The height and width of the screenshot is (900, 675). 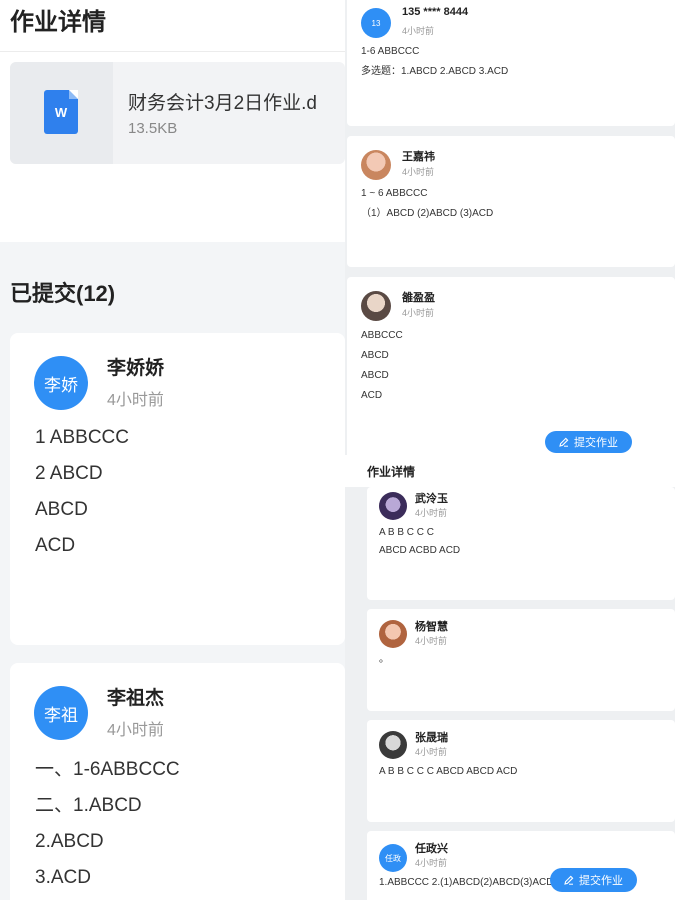 What do you see at coordinates (431, 738) in the screenshot?
I see `student-name: 张晟瑞` at bounding box center [431, 738].